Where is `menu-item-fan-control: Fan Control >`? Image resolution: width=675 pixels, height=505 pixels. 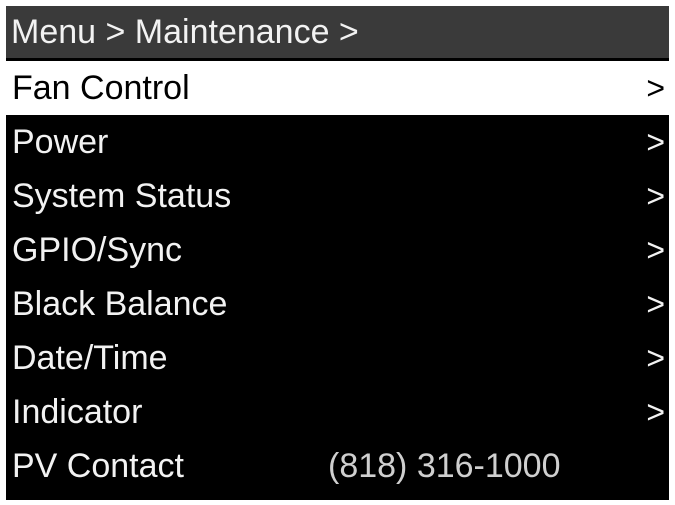 menu-item-fan-control: Fan Control > is located at coordinates (337, 88).